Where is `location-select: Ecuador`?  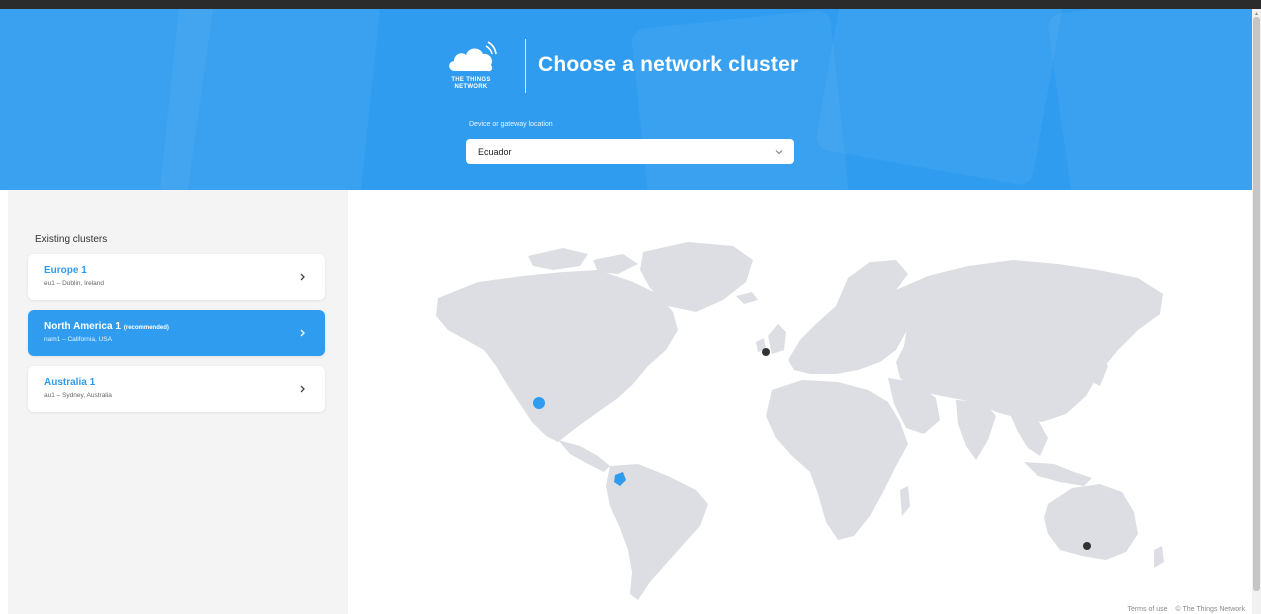 location-select: Ecuador is located at coordinates (630, 151).